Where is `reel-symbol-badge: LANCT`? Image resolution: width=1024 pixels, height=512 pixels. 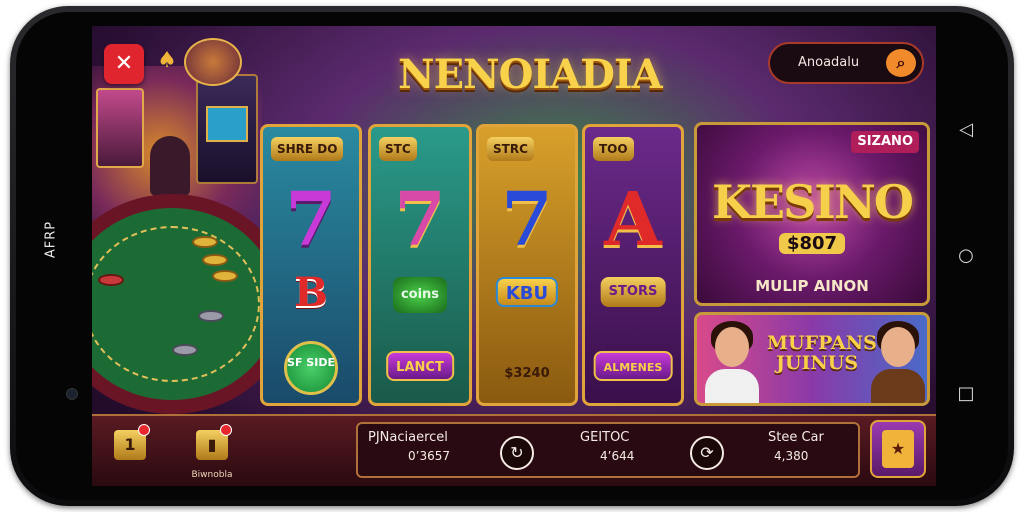 reel-symbol-badge: LANCT is located at coordinates (420, 366).